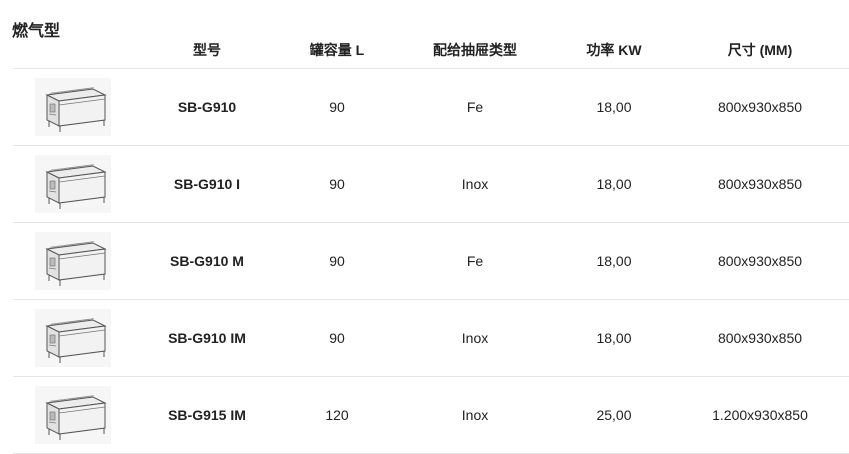  I want to click on header-capacity: 罐容量 L, so click(337, 50).